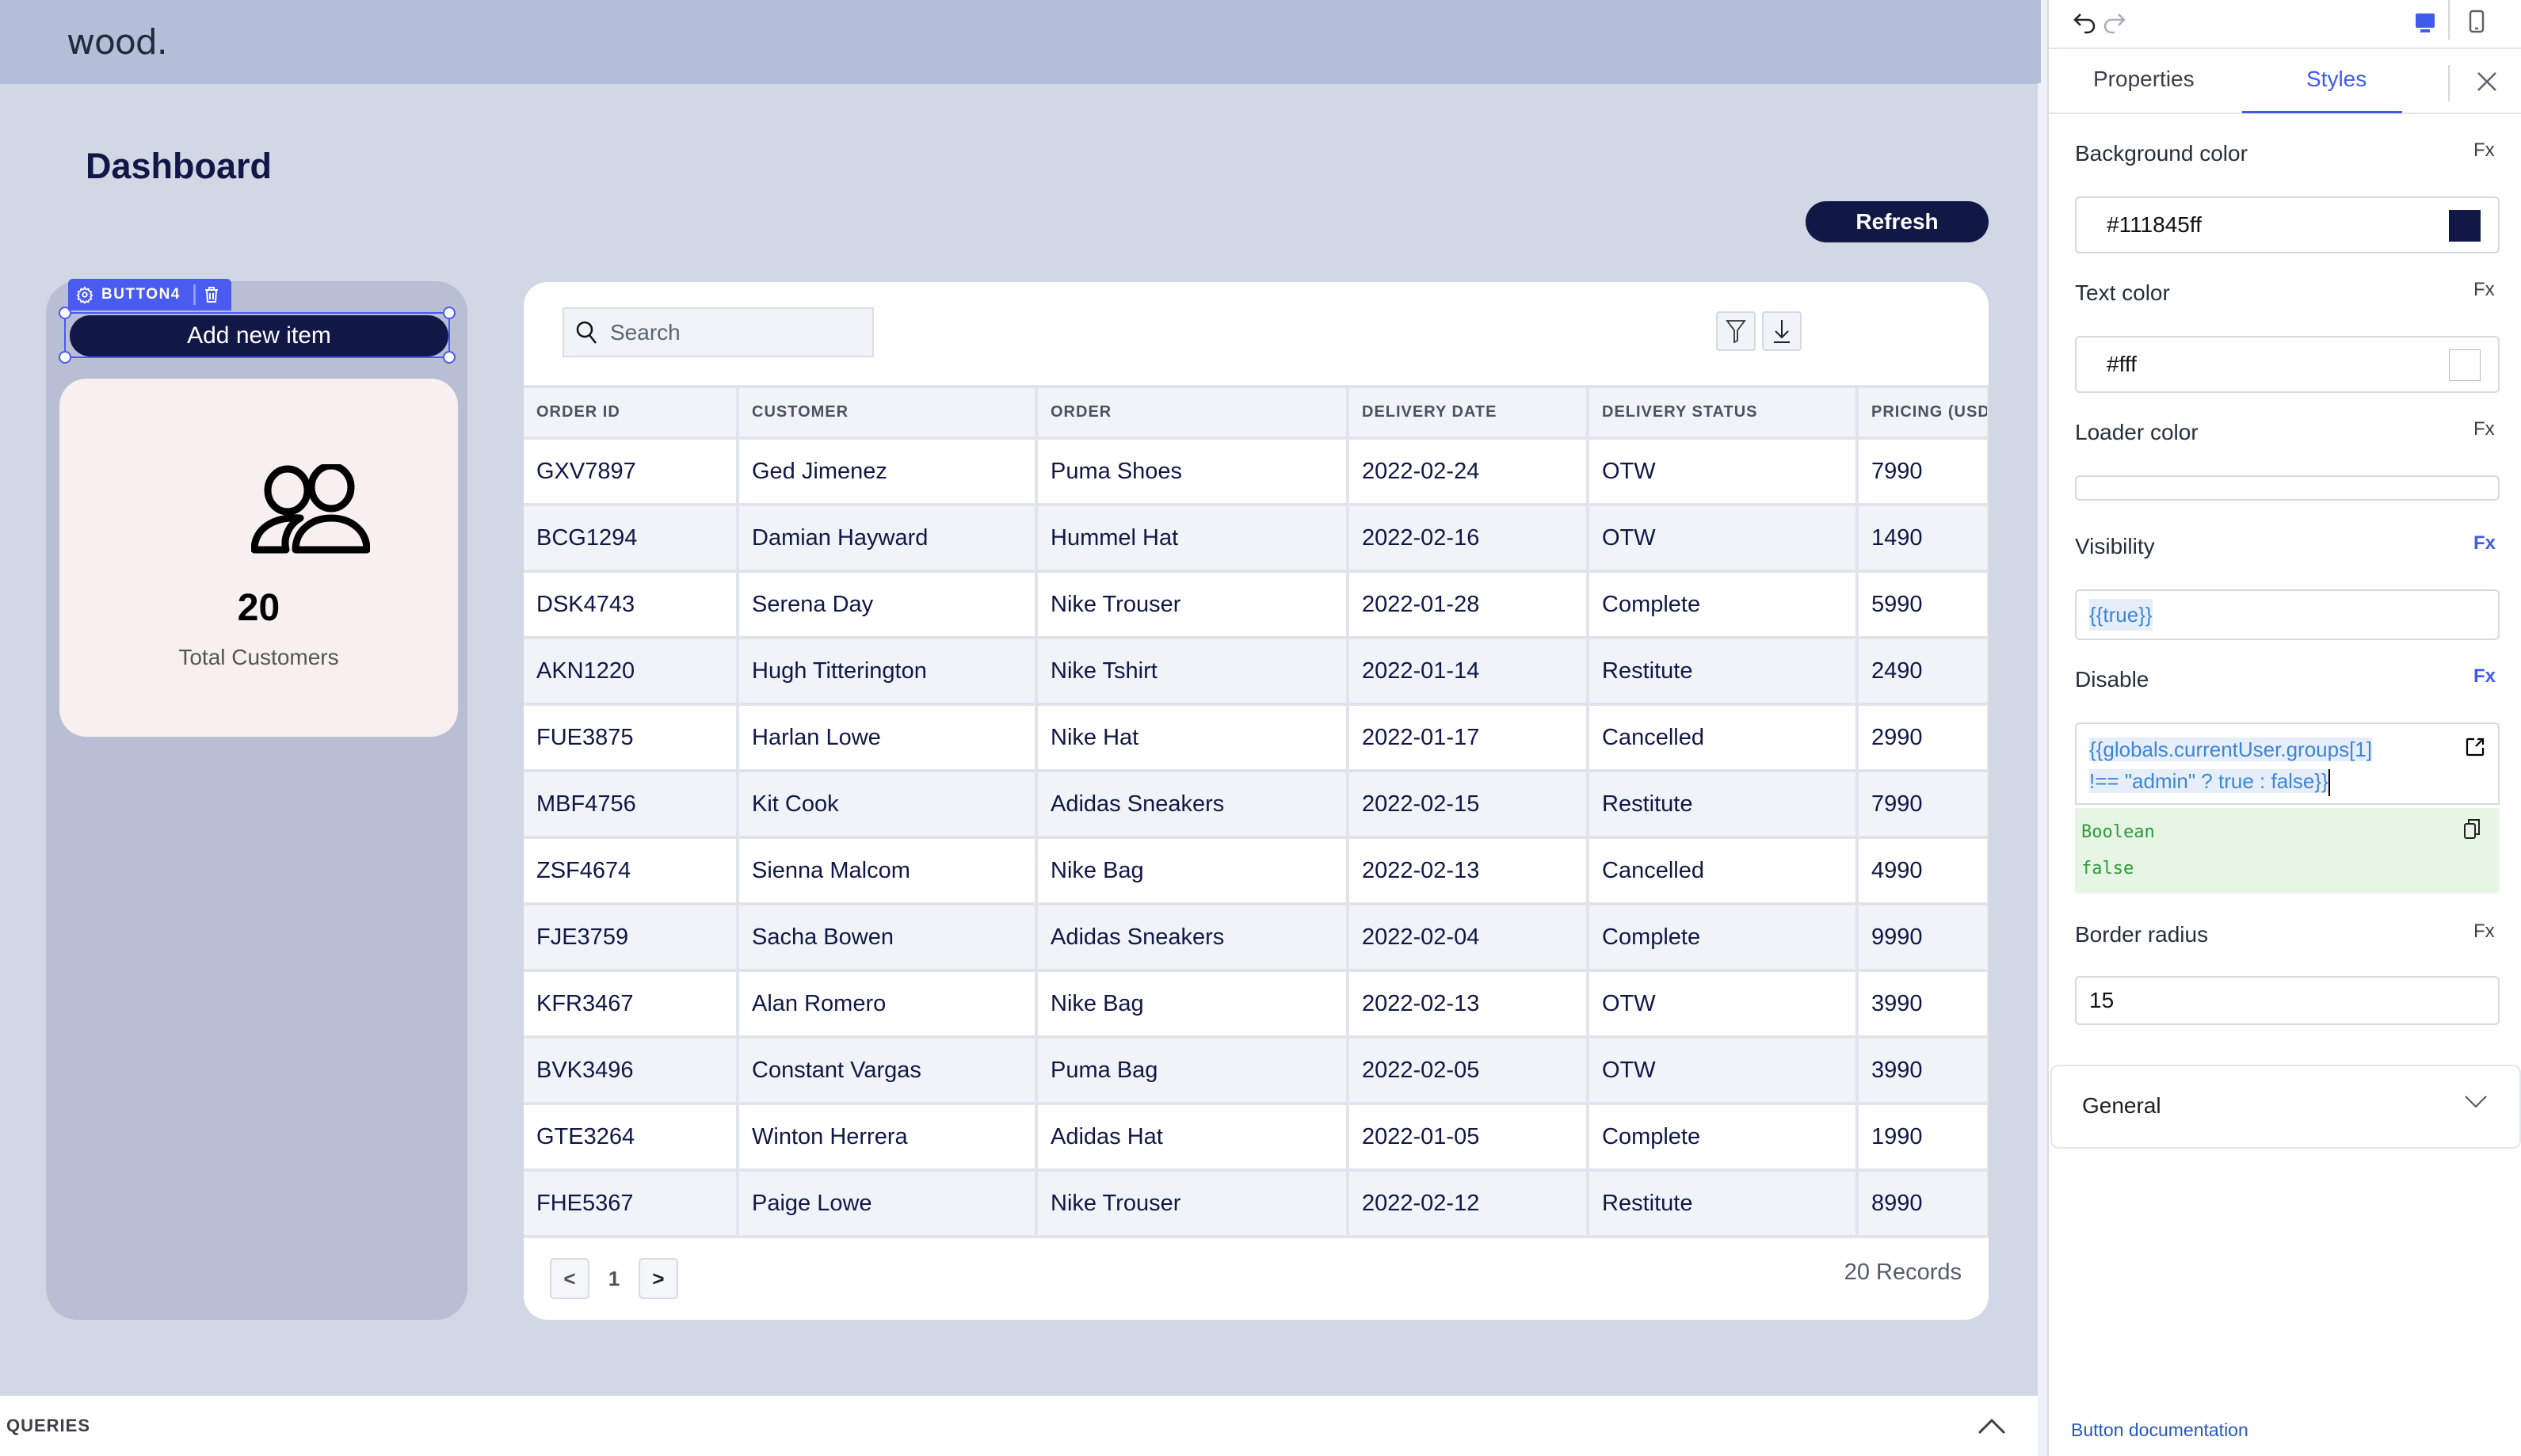 This screenshot has width=2521, height=1456. I want to click on column-header: CUSTOMER, so click(888, 413).